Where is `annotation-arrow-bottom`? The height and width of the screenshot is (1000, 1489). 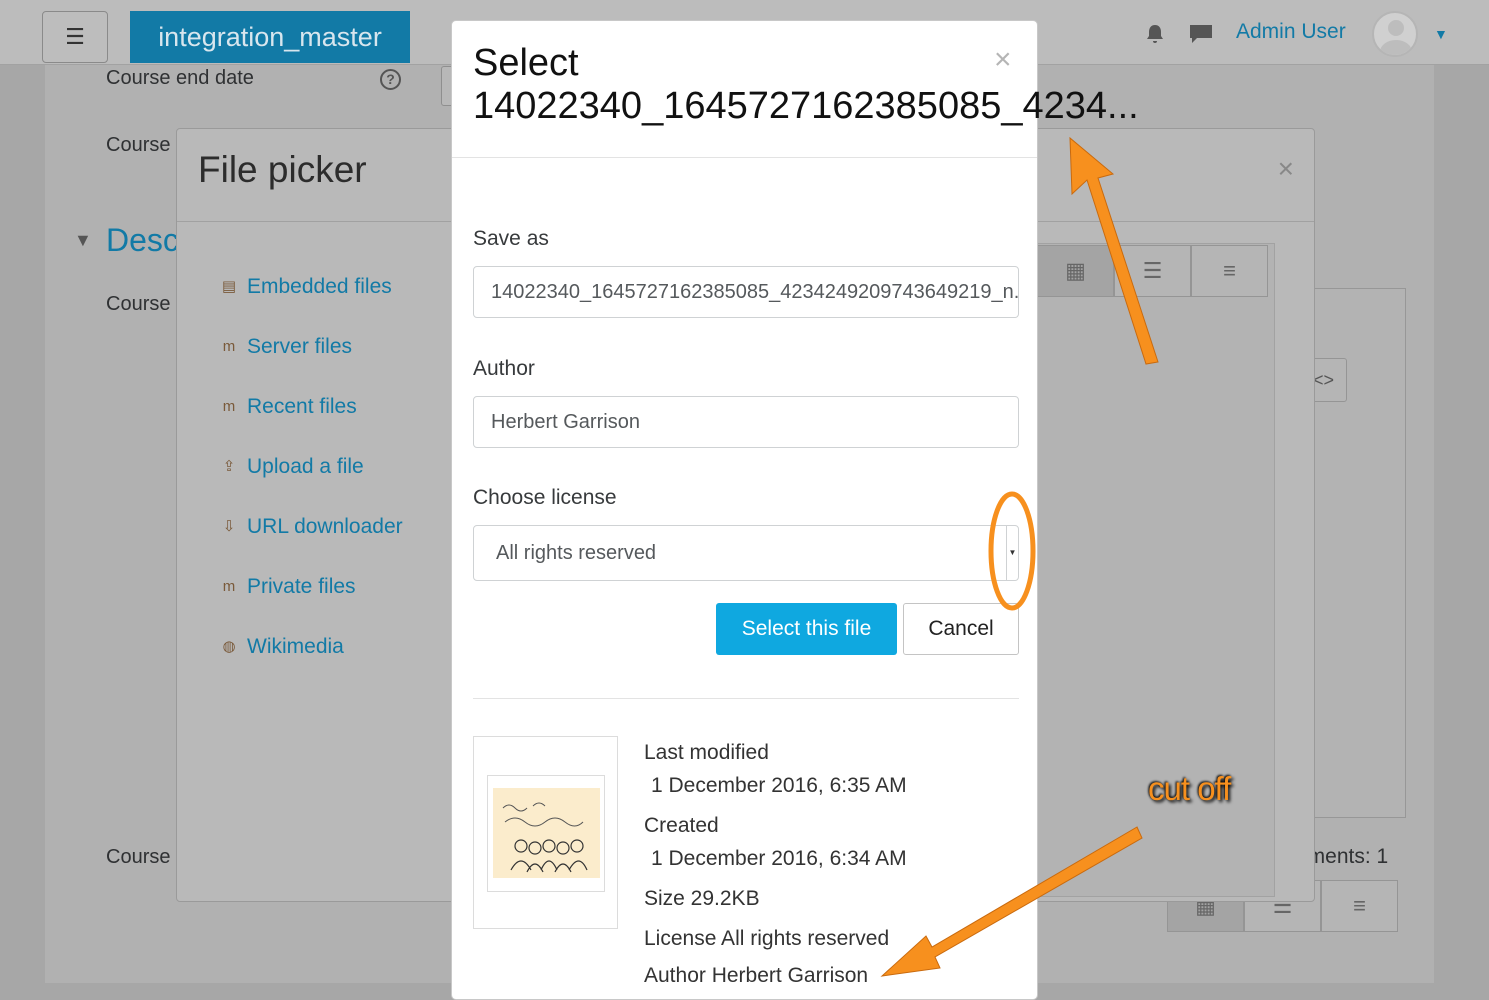 annotation-arrow-bottom is located at coordinates (1011, 901).